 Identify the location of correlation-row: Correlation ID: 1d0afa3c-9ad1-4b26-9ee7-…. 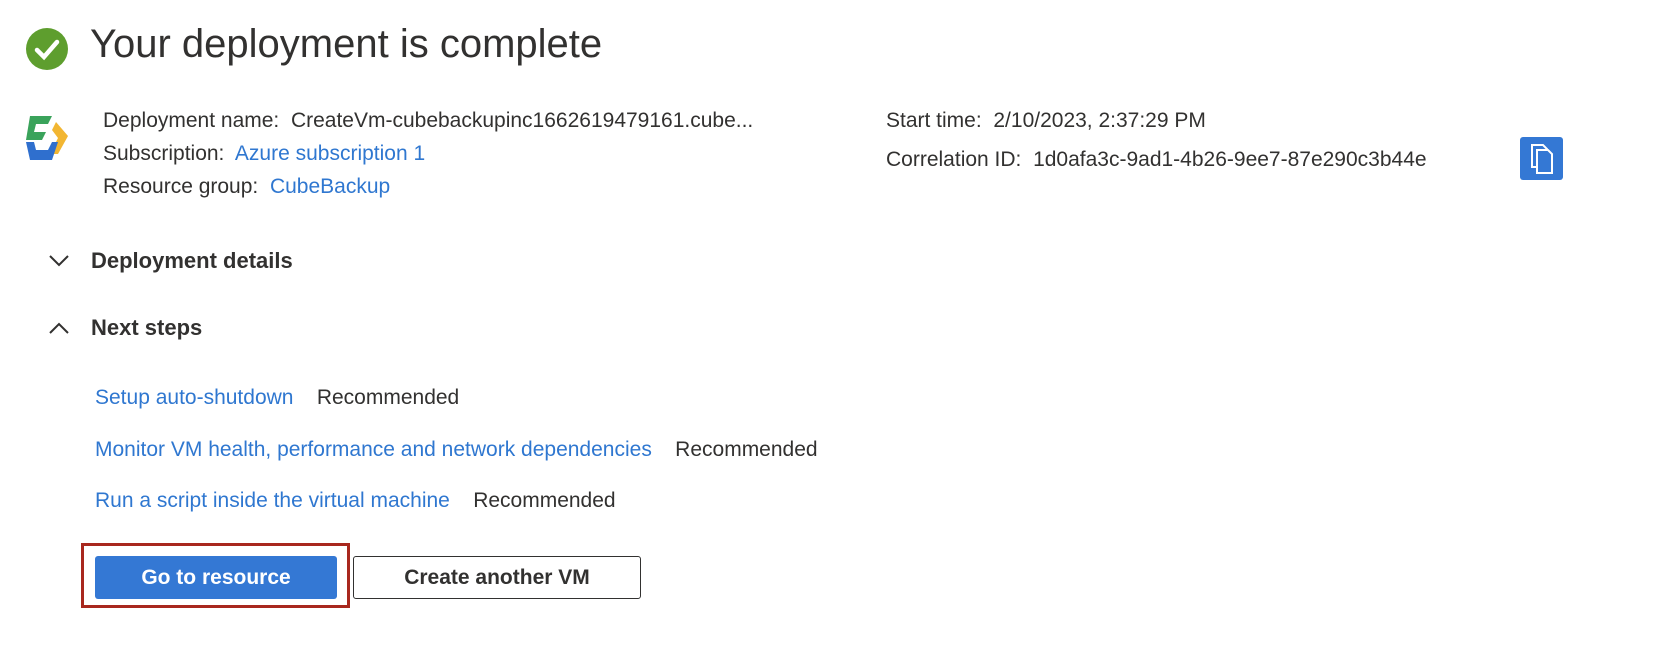
(1156, 159).